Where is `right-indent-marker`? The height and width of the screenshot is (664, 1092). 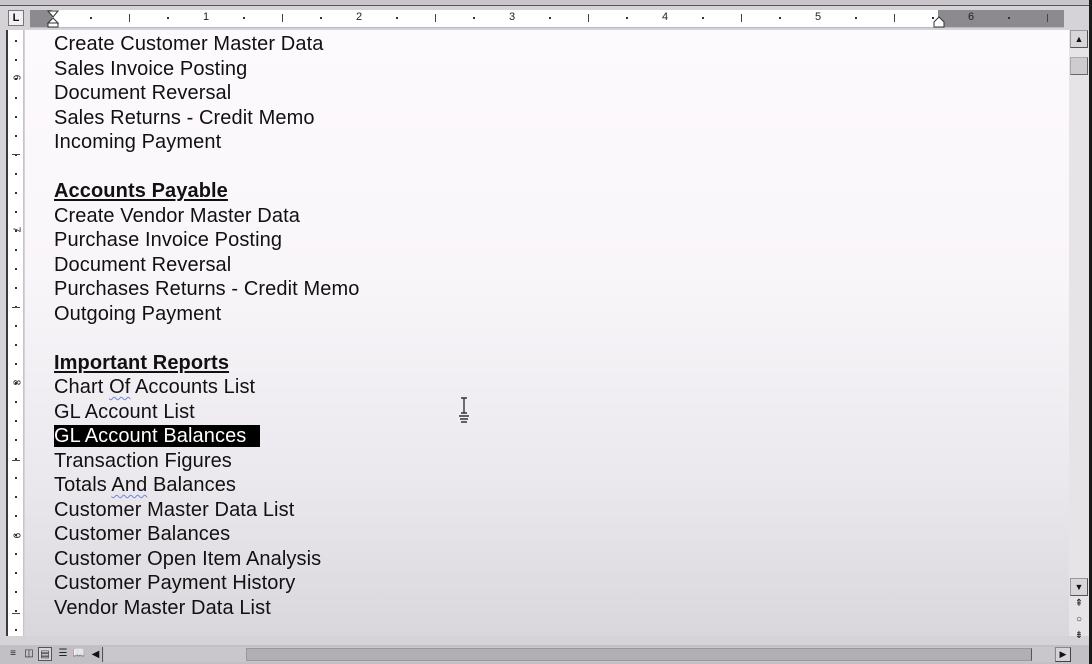 right-indent-marker is located at coordinates (939, 22).